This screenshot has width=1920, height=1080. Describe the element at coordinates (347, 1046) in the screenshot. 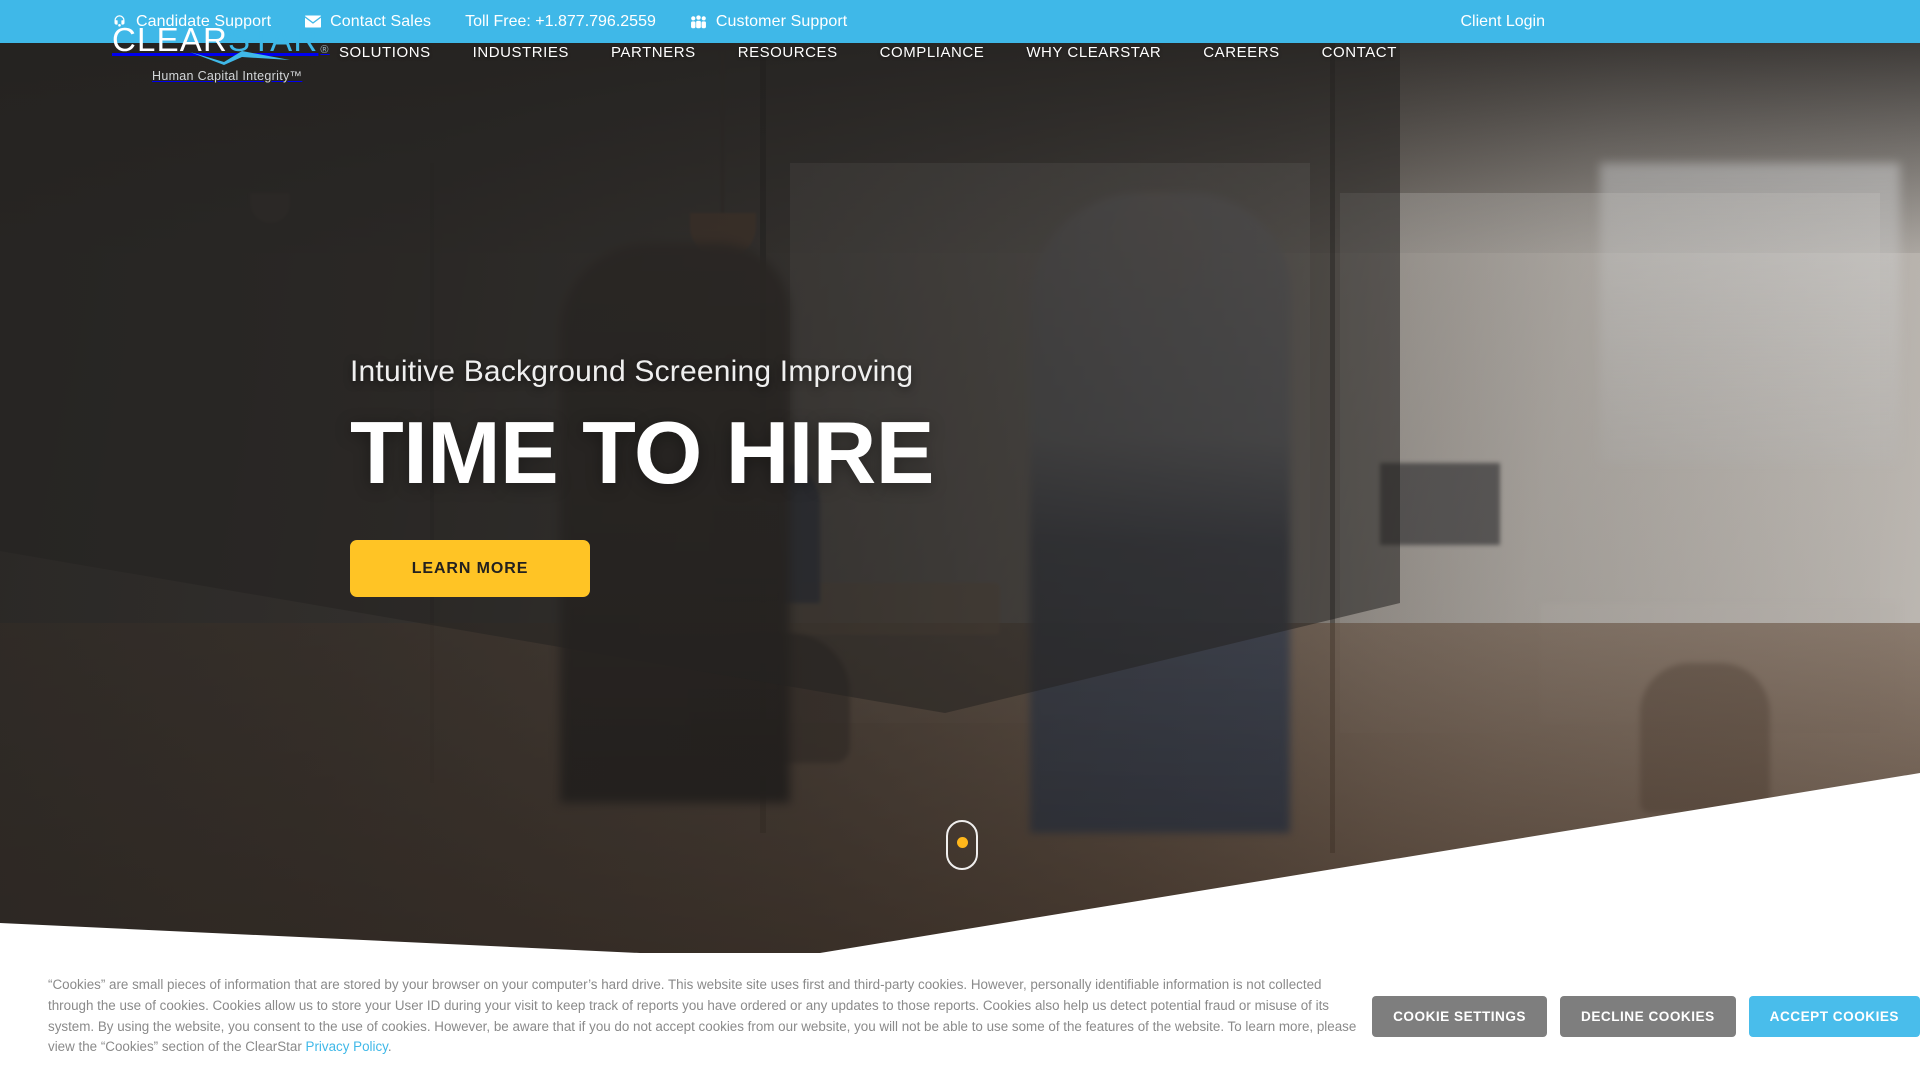

I see `privacy-policy-link: Privacy Policy` at that location.